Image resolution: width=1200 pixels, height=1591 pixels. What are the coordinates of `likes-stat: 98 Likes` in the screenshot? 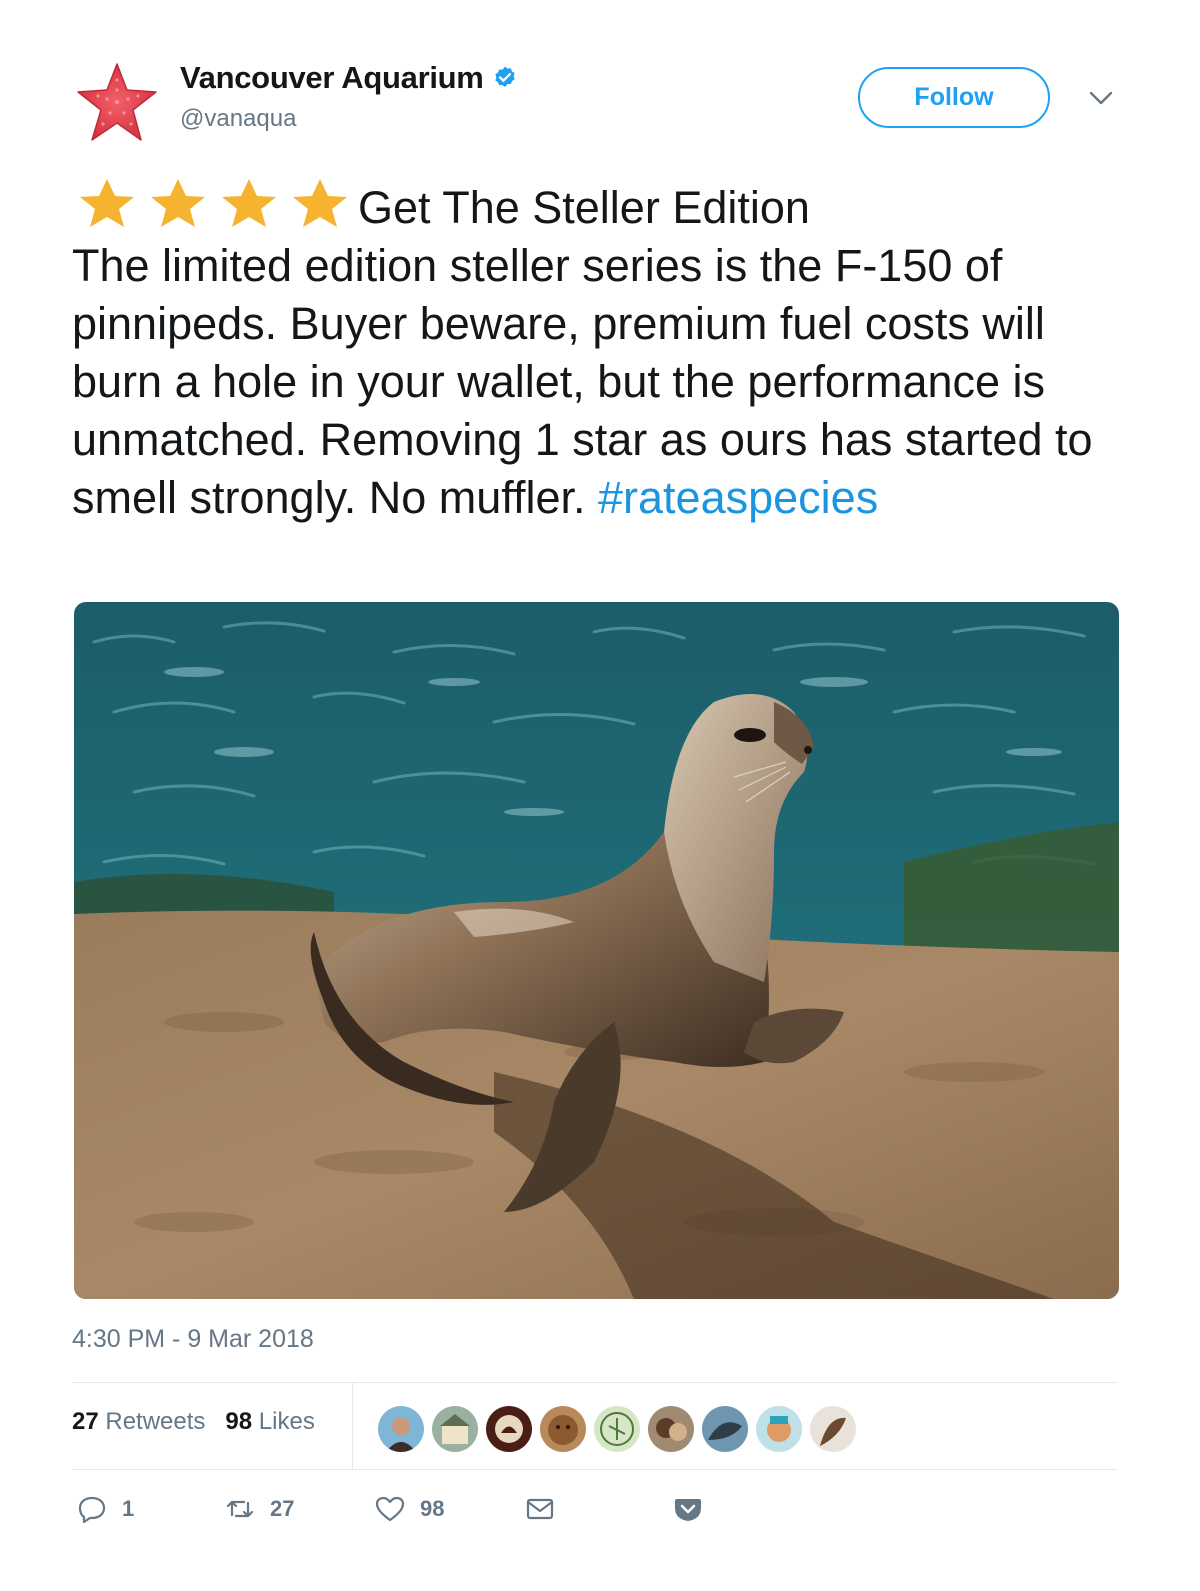 It's located at (269, 1422).